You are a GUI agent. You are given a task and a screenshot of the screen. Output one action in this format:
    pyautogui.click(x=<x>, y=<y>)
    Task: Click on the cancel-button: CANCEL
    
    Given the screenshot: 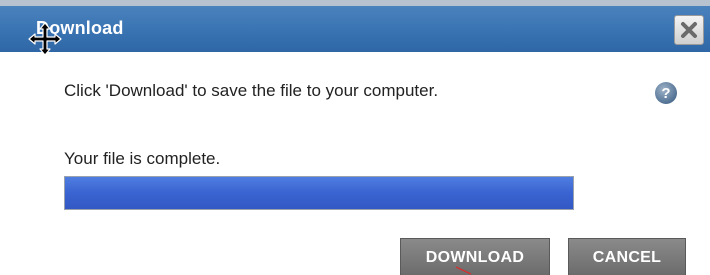 What is the action you would take?
    pyautogui.click(x=627, y=256)
    